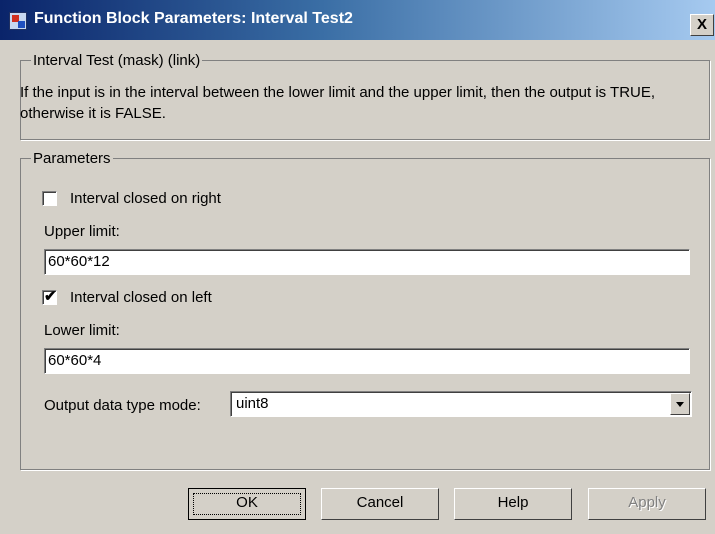 This screenshot has width=715, height=534. I want to click on close-button: X, so click(702, 25).